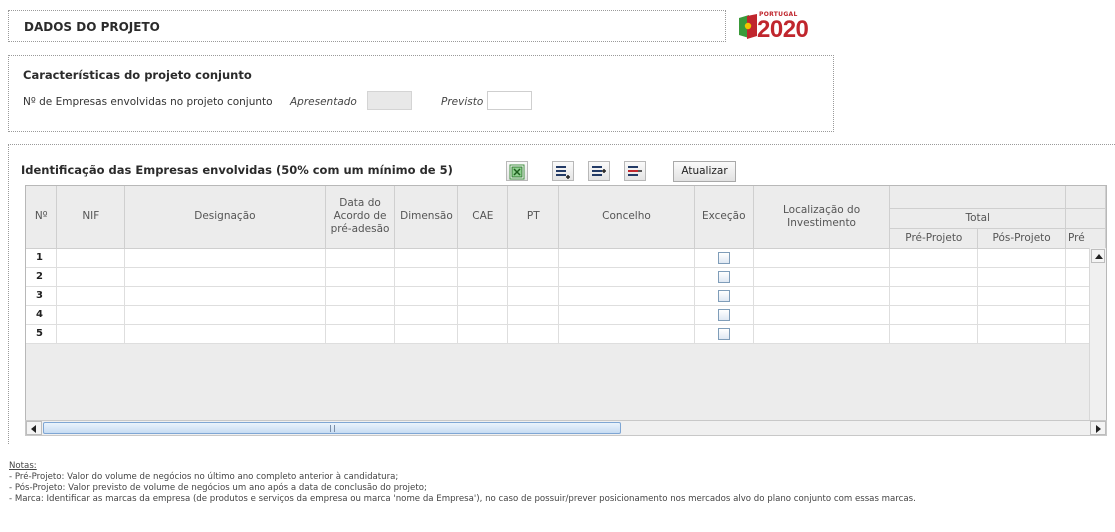 Image resolution: width=1115 pixels, height=532 pixels. Describe the element at coordinates (367, 26) in the screenshot. I see `project-data-header: DADOS DO PROJETO` at that location.